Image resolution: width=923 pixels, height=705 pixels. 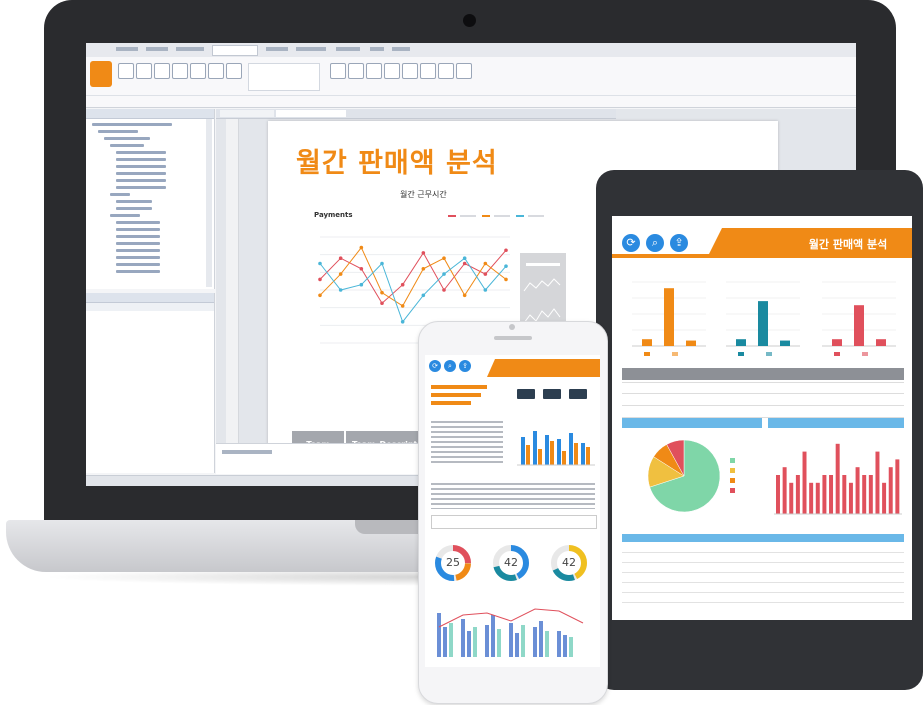 I want to click on bars-section-header, so click(x=836, y=423).